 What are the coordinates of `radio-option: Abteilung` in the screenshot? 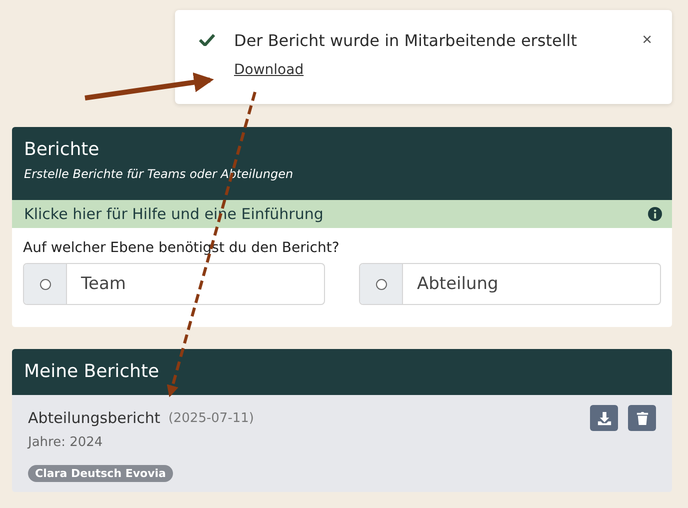 It's located at (510, 284).